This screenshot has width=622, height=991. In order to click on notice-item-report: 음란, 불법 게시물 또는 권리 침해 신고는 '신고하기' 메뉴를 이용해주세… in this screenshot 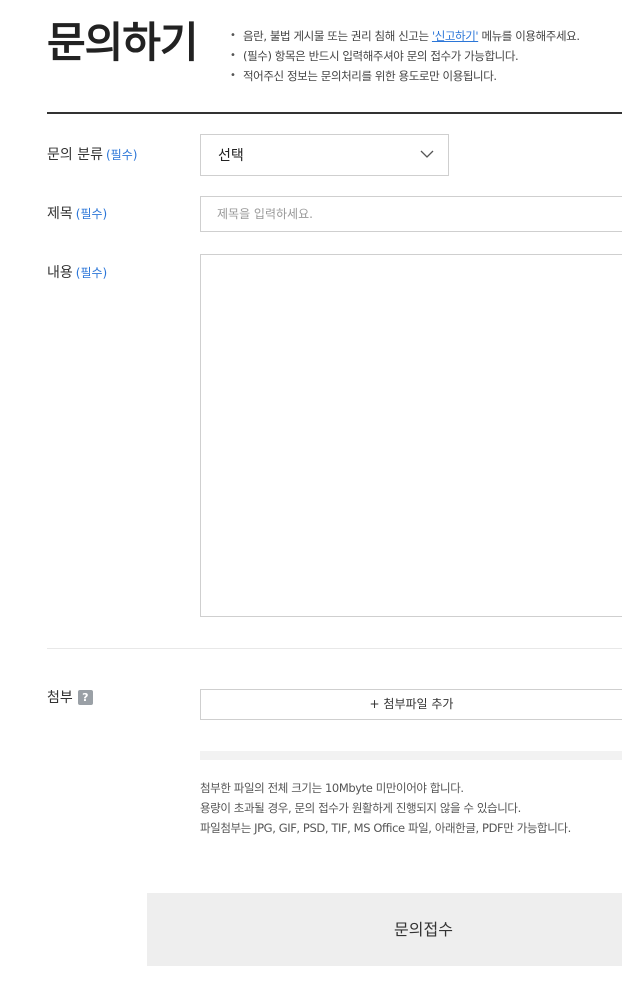, I will do `click(425, 36)`.